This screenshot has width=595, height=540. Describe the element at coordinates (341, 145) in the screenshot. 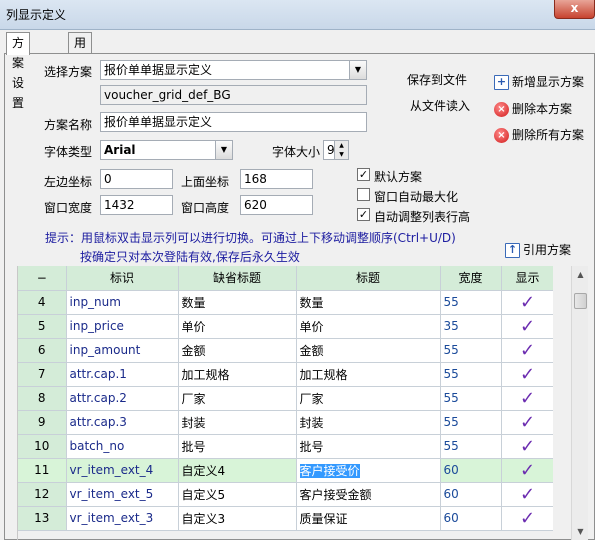

I see `up-arrow-icon: ▲` at that location.